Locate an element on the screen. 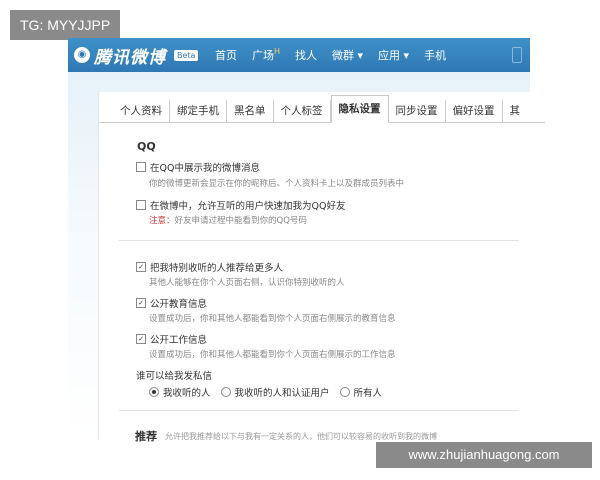  tab-profile: 个人资料 is located at coordinates (141, 111).